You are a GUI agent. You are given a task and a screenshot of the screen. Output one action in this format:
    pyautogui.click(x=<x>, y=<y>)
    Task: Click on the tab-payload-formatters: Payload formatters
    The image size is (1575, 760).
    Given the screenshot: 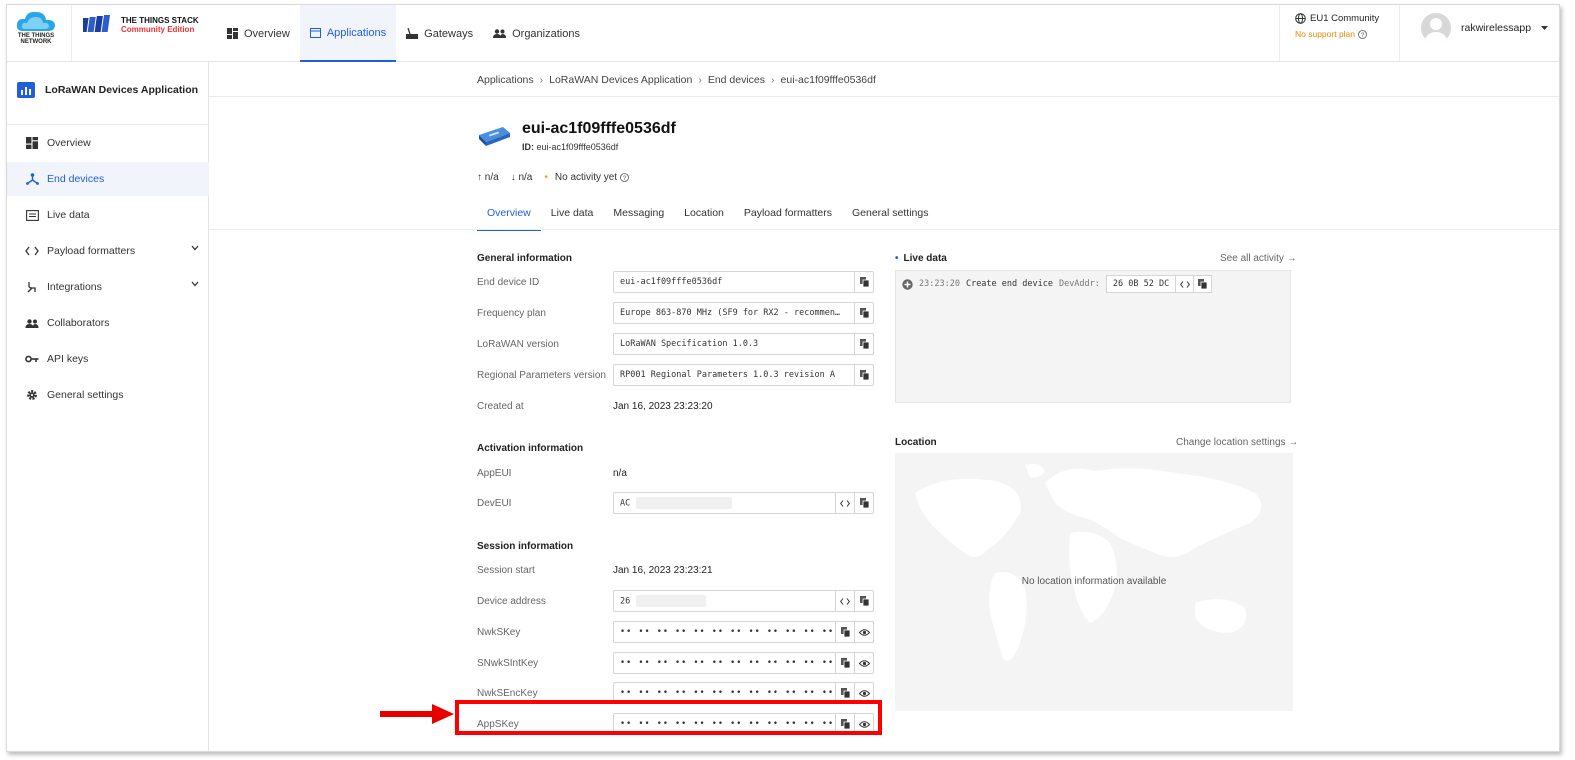 What is the action you would take?
    pyautogui.click(x=788, y=213)
    